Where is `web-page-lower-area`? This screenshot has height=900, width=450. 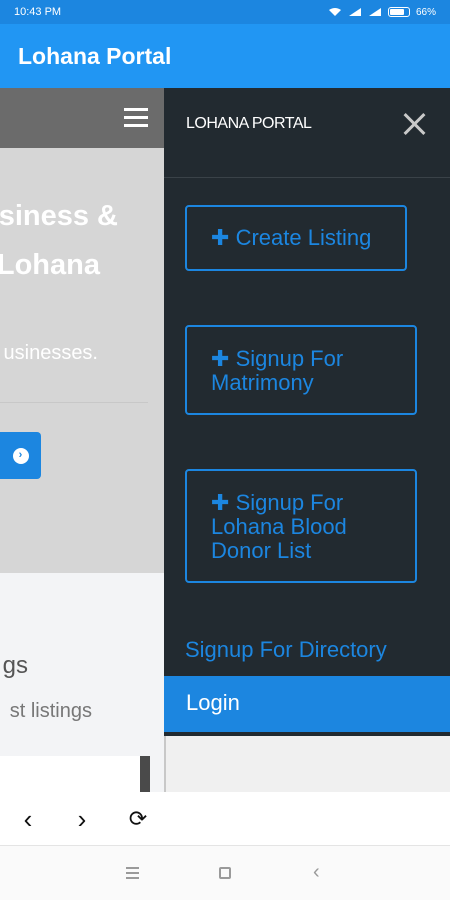 web-page-lower-area is located at coordinates (307, 764).